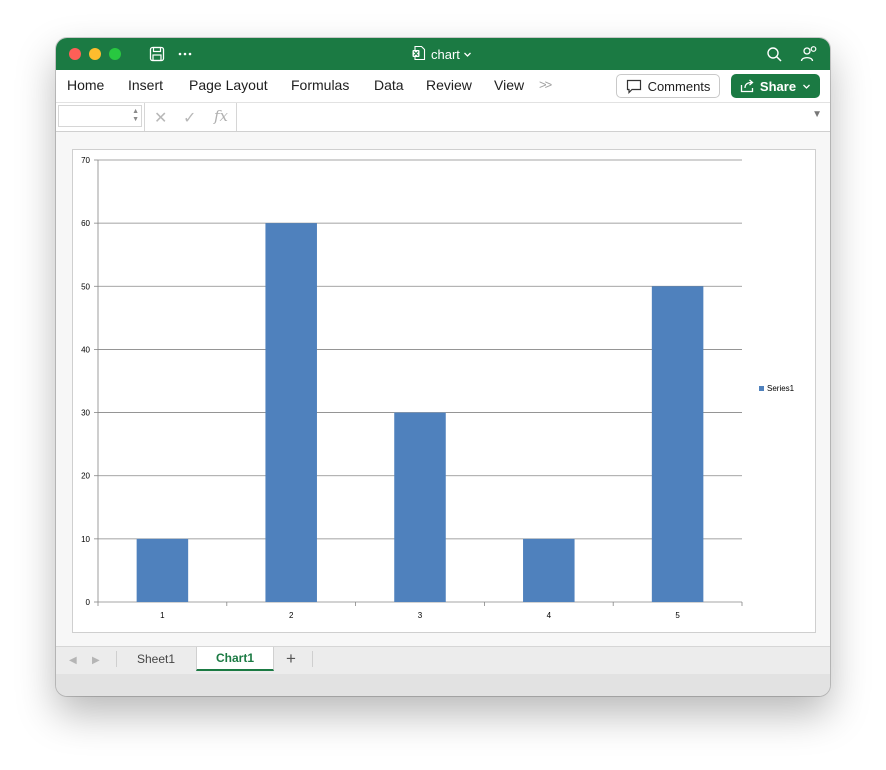  I want to click on share-icon, so click(747, 86).